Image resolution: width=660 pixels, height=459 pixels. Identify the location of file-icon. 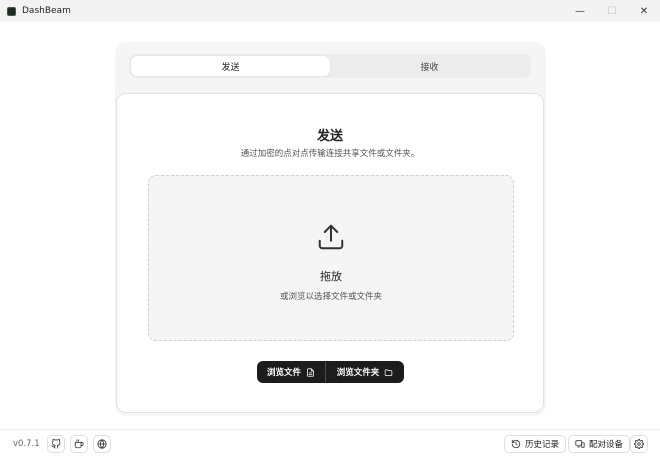
(310, 372).